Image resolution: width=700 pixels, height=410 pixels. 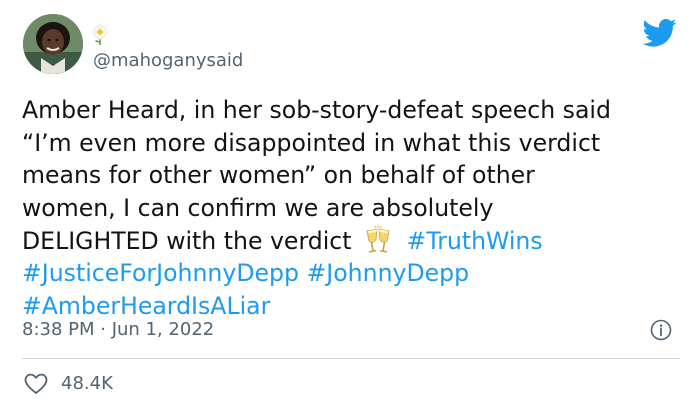 I want to click on user-handle: @mahoganysaid, so click(x=168, y=61).